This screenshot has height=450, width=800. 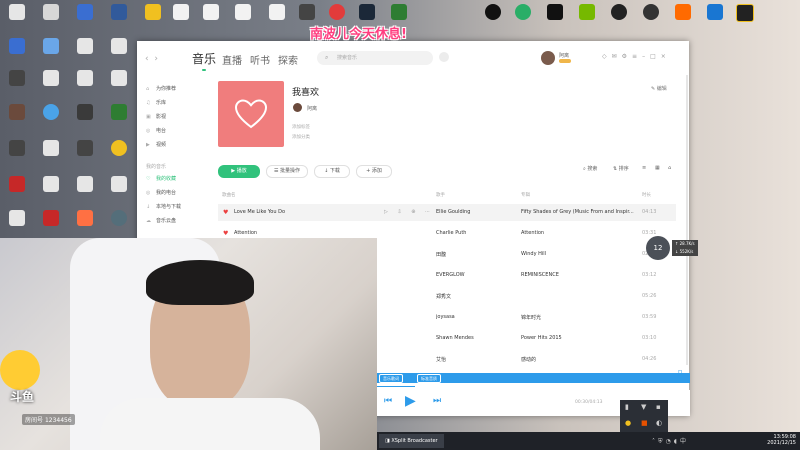 What do you see at coordinates (260, 59) in the screenshot?
I see `tab-audiobooks: 听书` at bounding box center [260, 59].